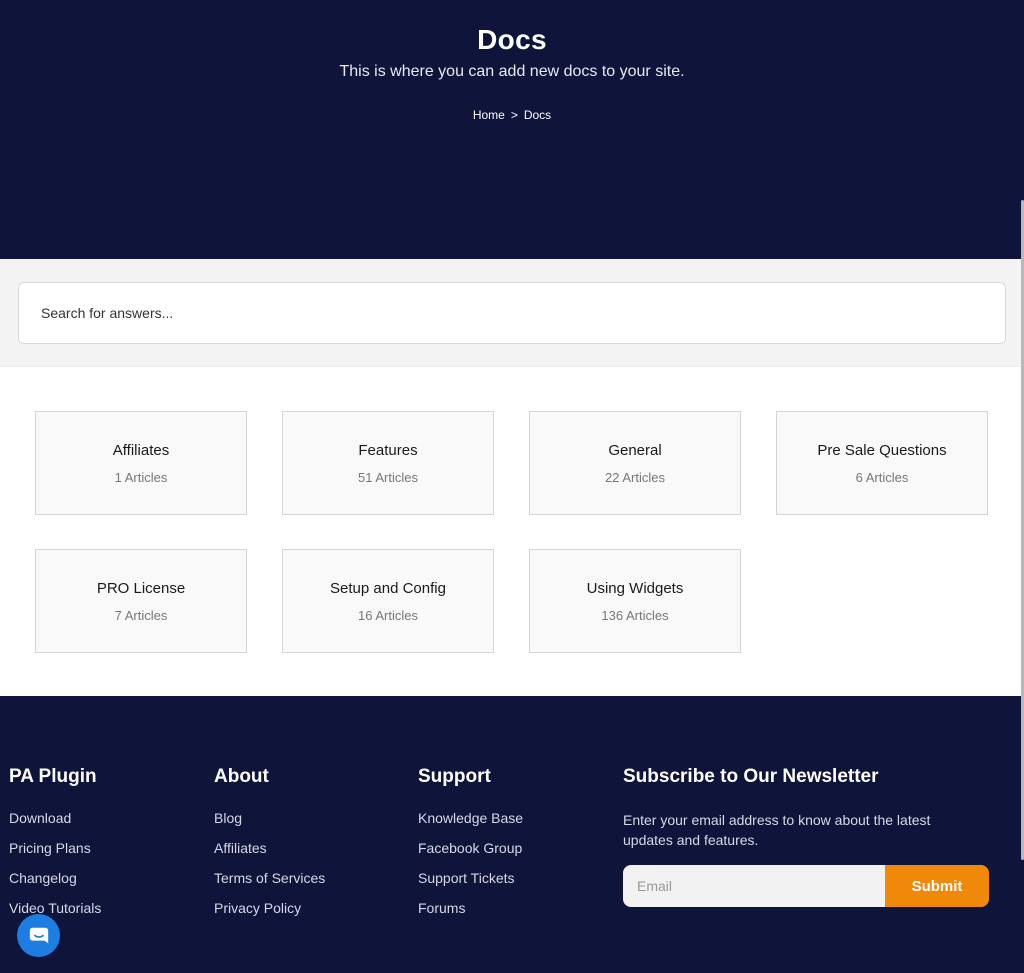 The image size is (1024, 973). Describe the element at coordinates (635, 615) in the screenshot. I see `category-article-count: 136 Articles` at that location.